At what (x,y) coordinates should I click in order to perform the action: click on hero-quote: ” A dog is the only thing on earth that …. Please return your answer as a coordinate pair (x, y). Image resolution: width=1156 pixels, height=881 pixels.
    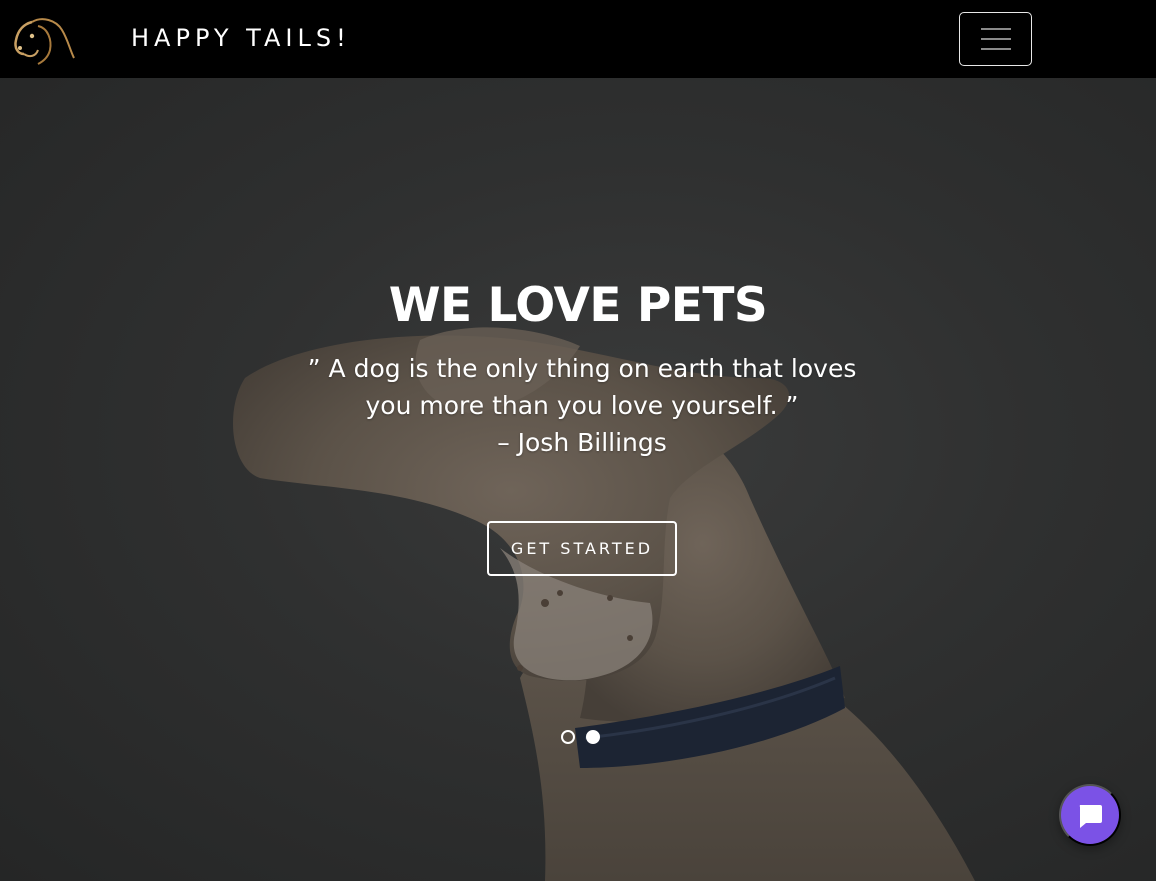
    Looking at the image, I should click on (582, 405).